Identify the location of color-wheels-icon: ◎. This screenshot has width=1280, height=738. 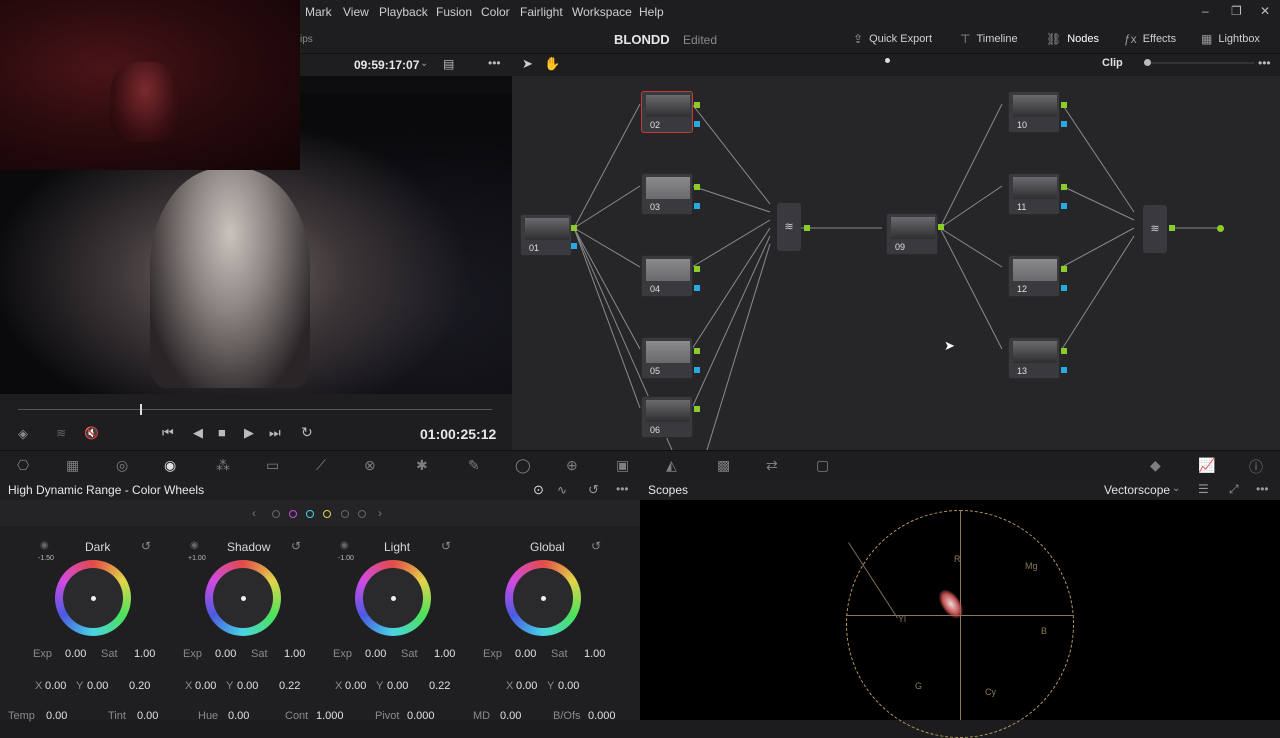
(122, 465).